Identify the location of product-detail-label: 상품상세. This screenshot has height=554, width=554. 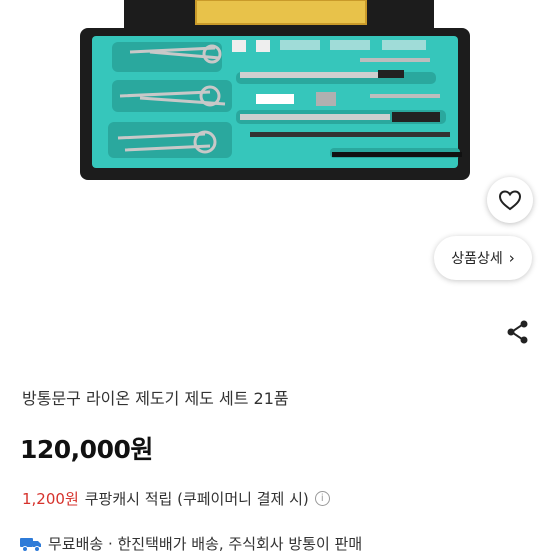
(477, 259).